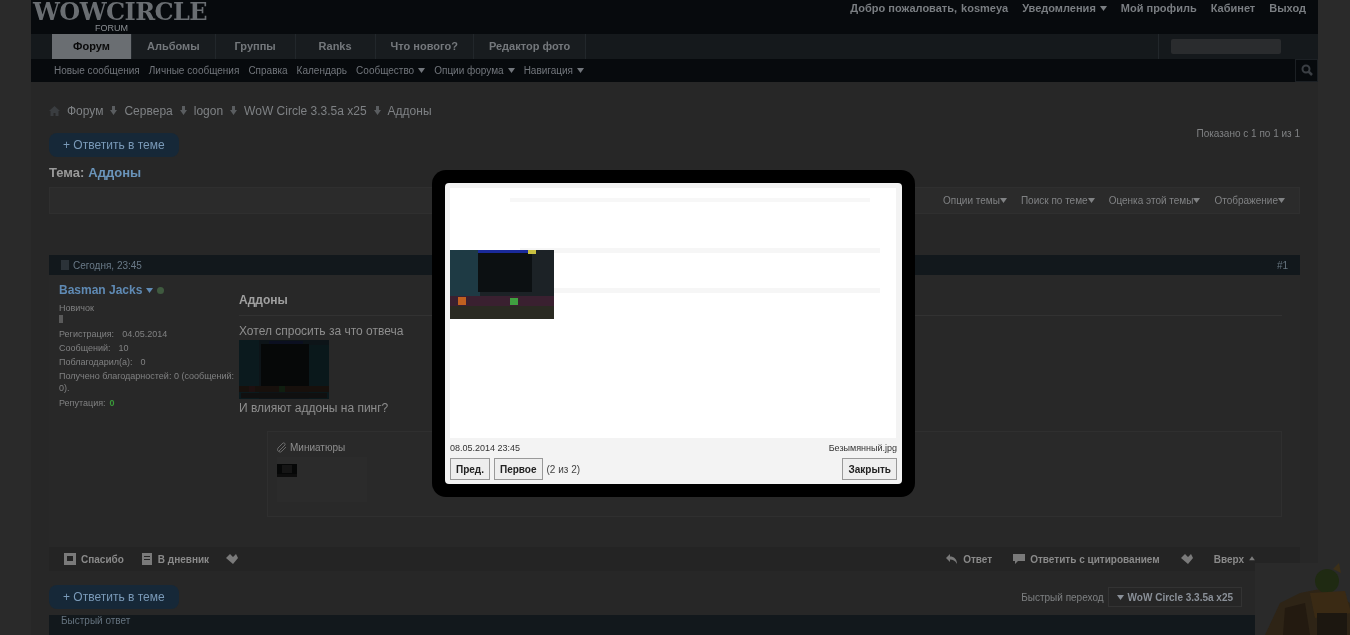 This screenshot has width=1350, height=635. Describe the element at coordinates (143, 362) in the screenshot. I see `stat-value: 0` at that location.